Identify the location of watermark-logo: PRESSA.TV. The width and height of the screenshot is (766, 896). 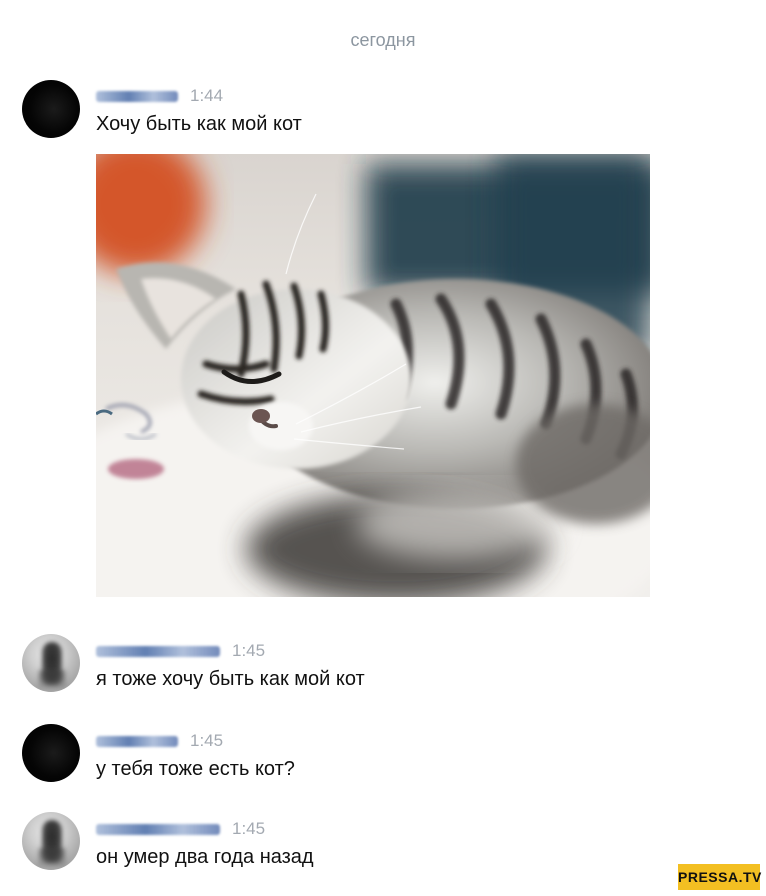
(719, 877).